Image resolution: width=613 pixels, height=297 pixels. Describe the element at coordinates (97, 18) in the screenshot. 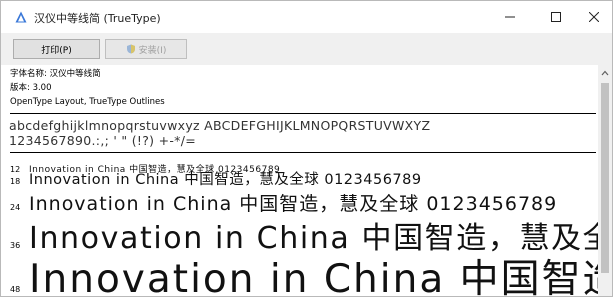

I see `window-title: 汉仪中等线简 (TrueType)` at that location.